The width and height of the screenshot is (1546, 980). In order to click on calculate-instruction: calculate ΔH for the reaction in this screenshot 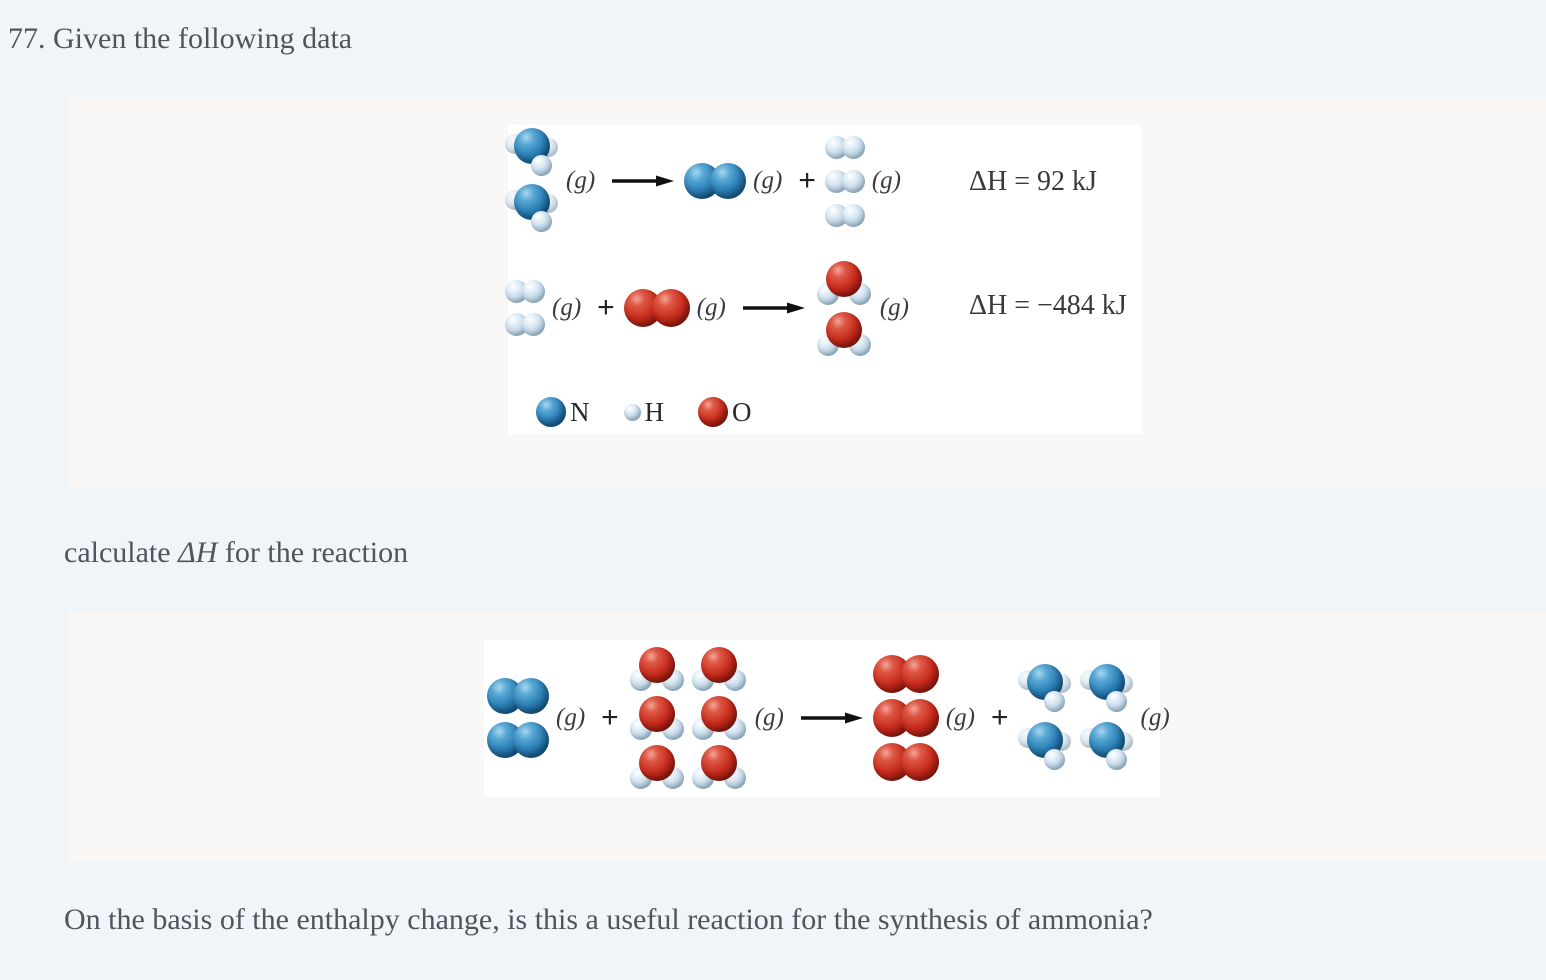, I will do `click(236, 553)`.